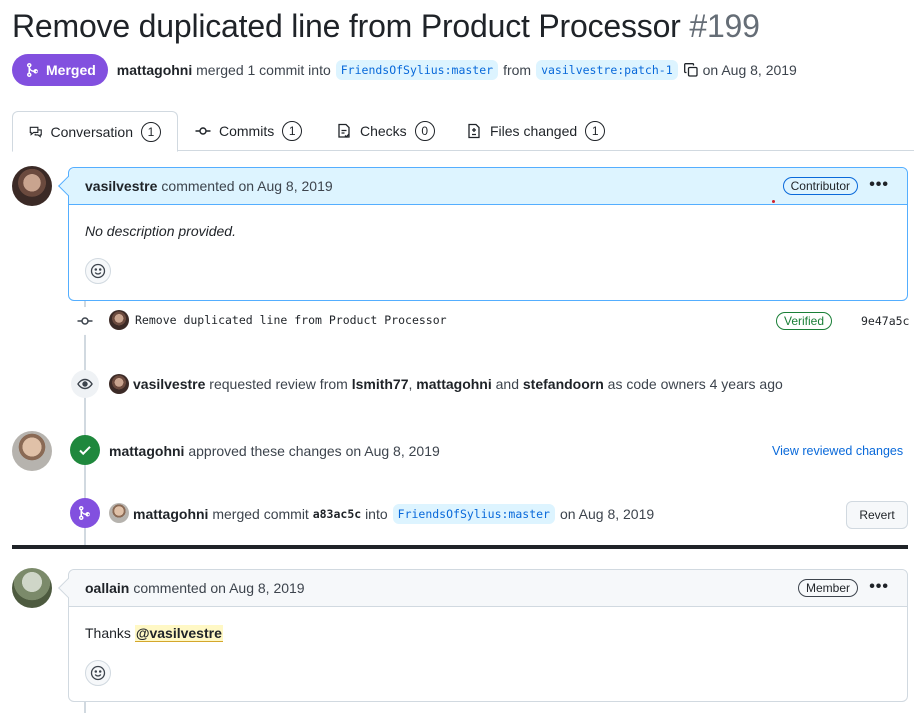 The height and width of the screenshot is (713, 914). What do you see at coordinates (108, 633) in the screenshot?
I see `comment-body-text: Thanks` at bounding box center [108, 633].